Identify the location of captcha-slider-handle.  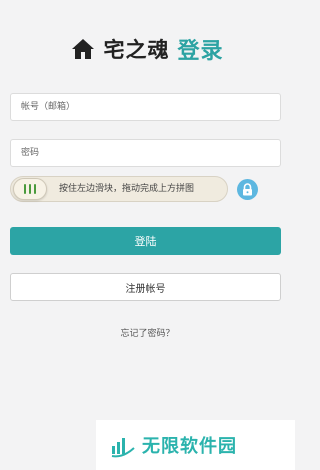
(30, 189).